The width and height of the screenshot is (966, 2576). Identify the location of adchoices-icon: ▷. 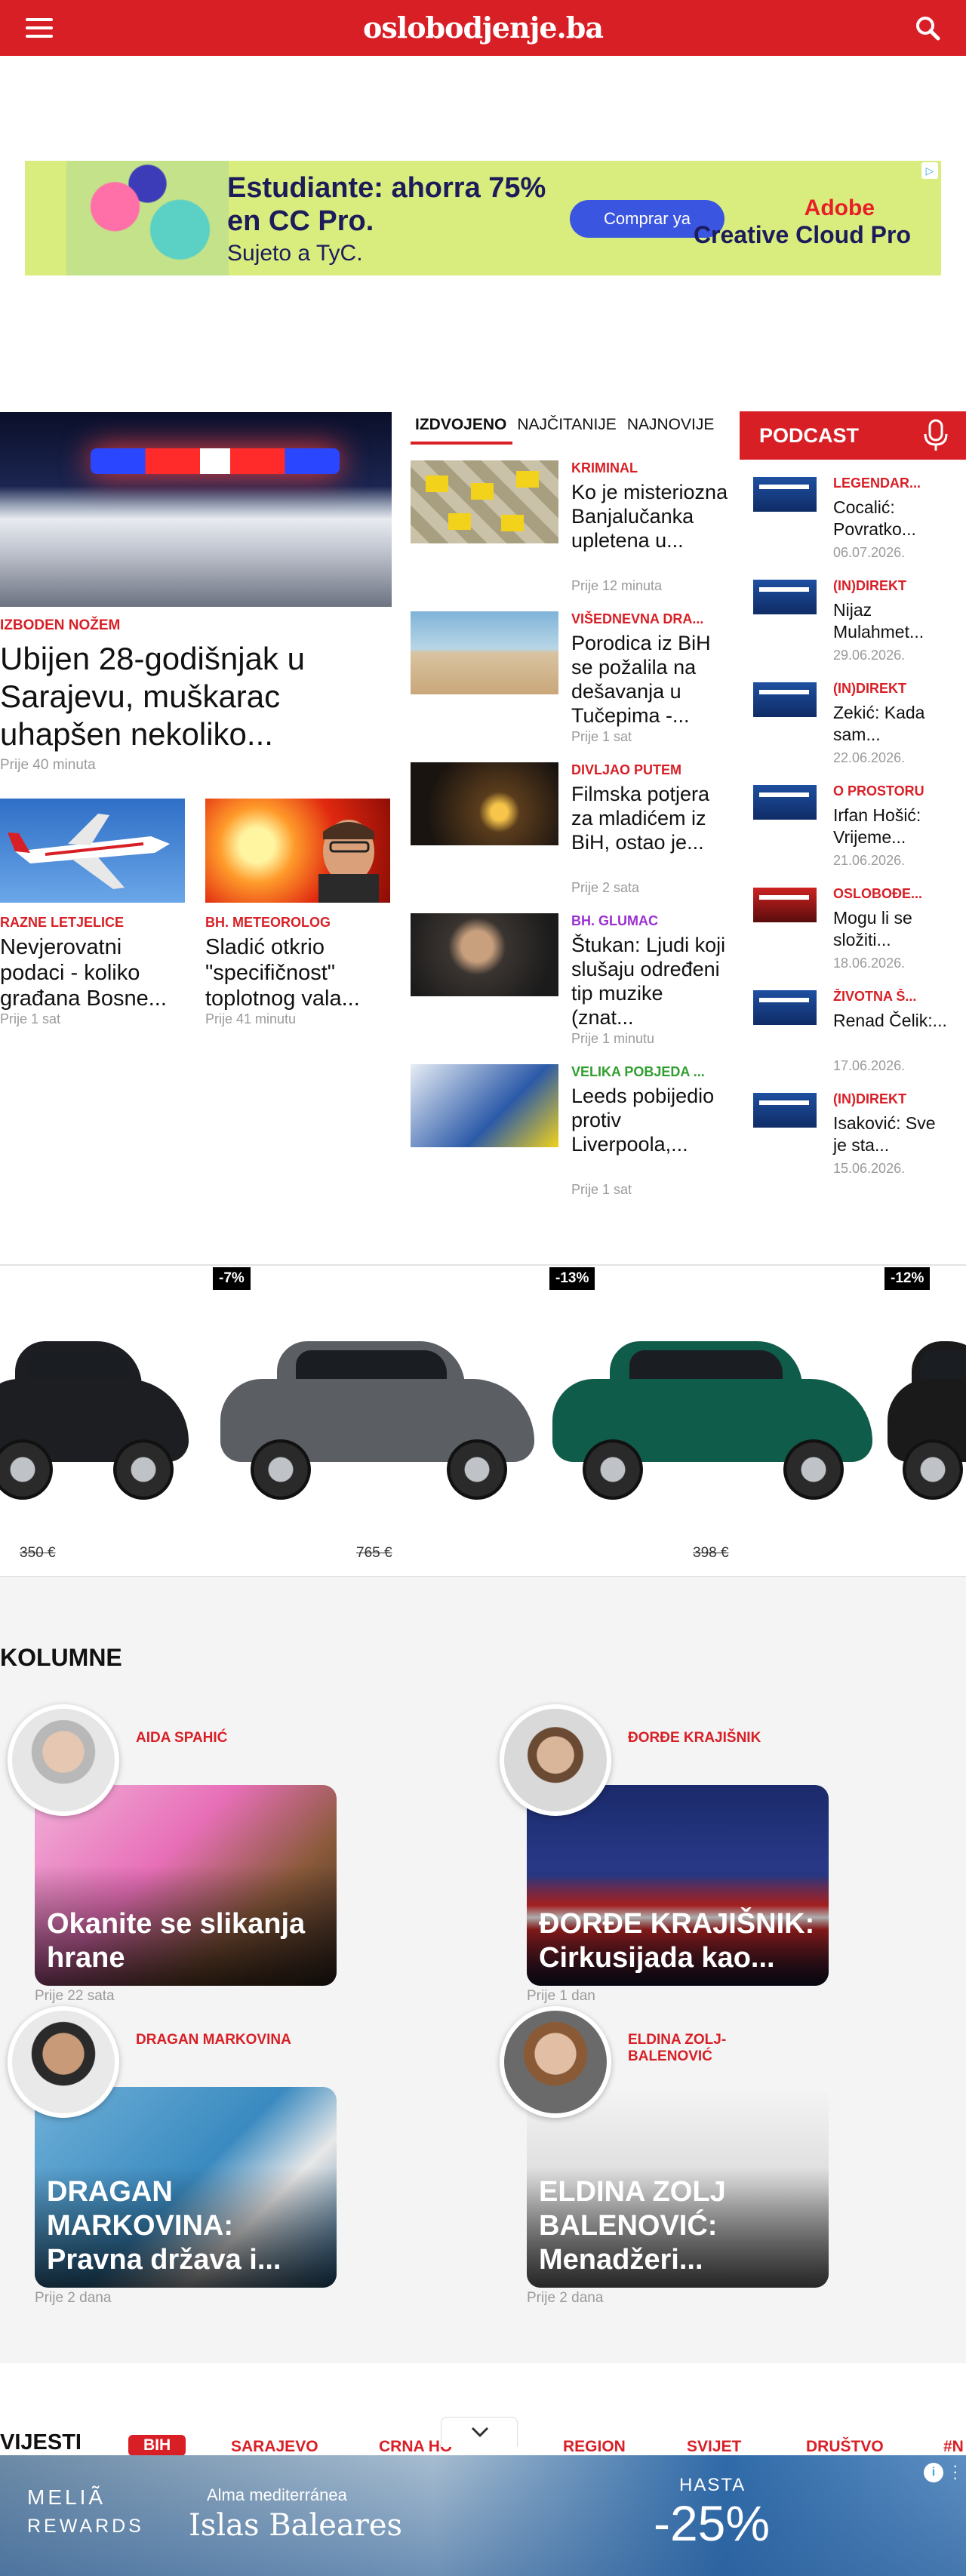
(929, 170).